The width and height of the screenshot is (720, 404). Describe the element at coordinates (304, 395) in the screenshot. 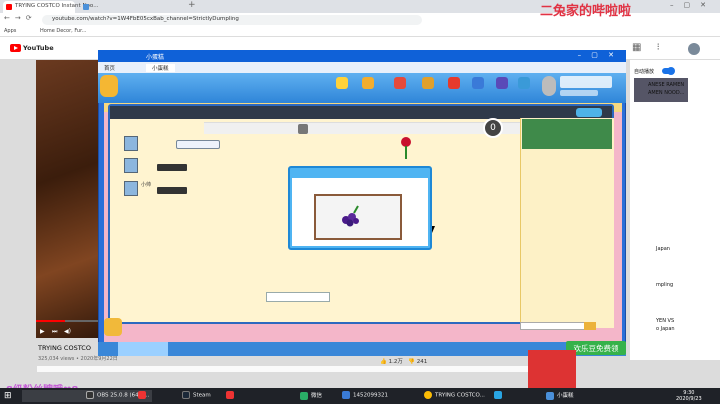

I see `wechat-icon` at that location.